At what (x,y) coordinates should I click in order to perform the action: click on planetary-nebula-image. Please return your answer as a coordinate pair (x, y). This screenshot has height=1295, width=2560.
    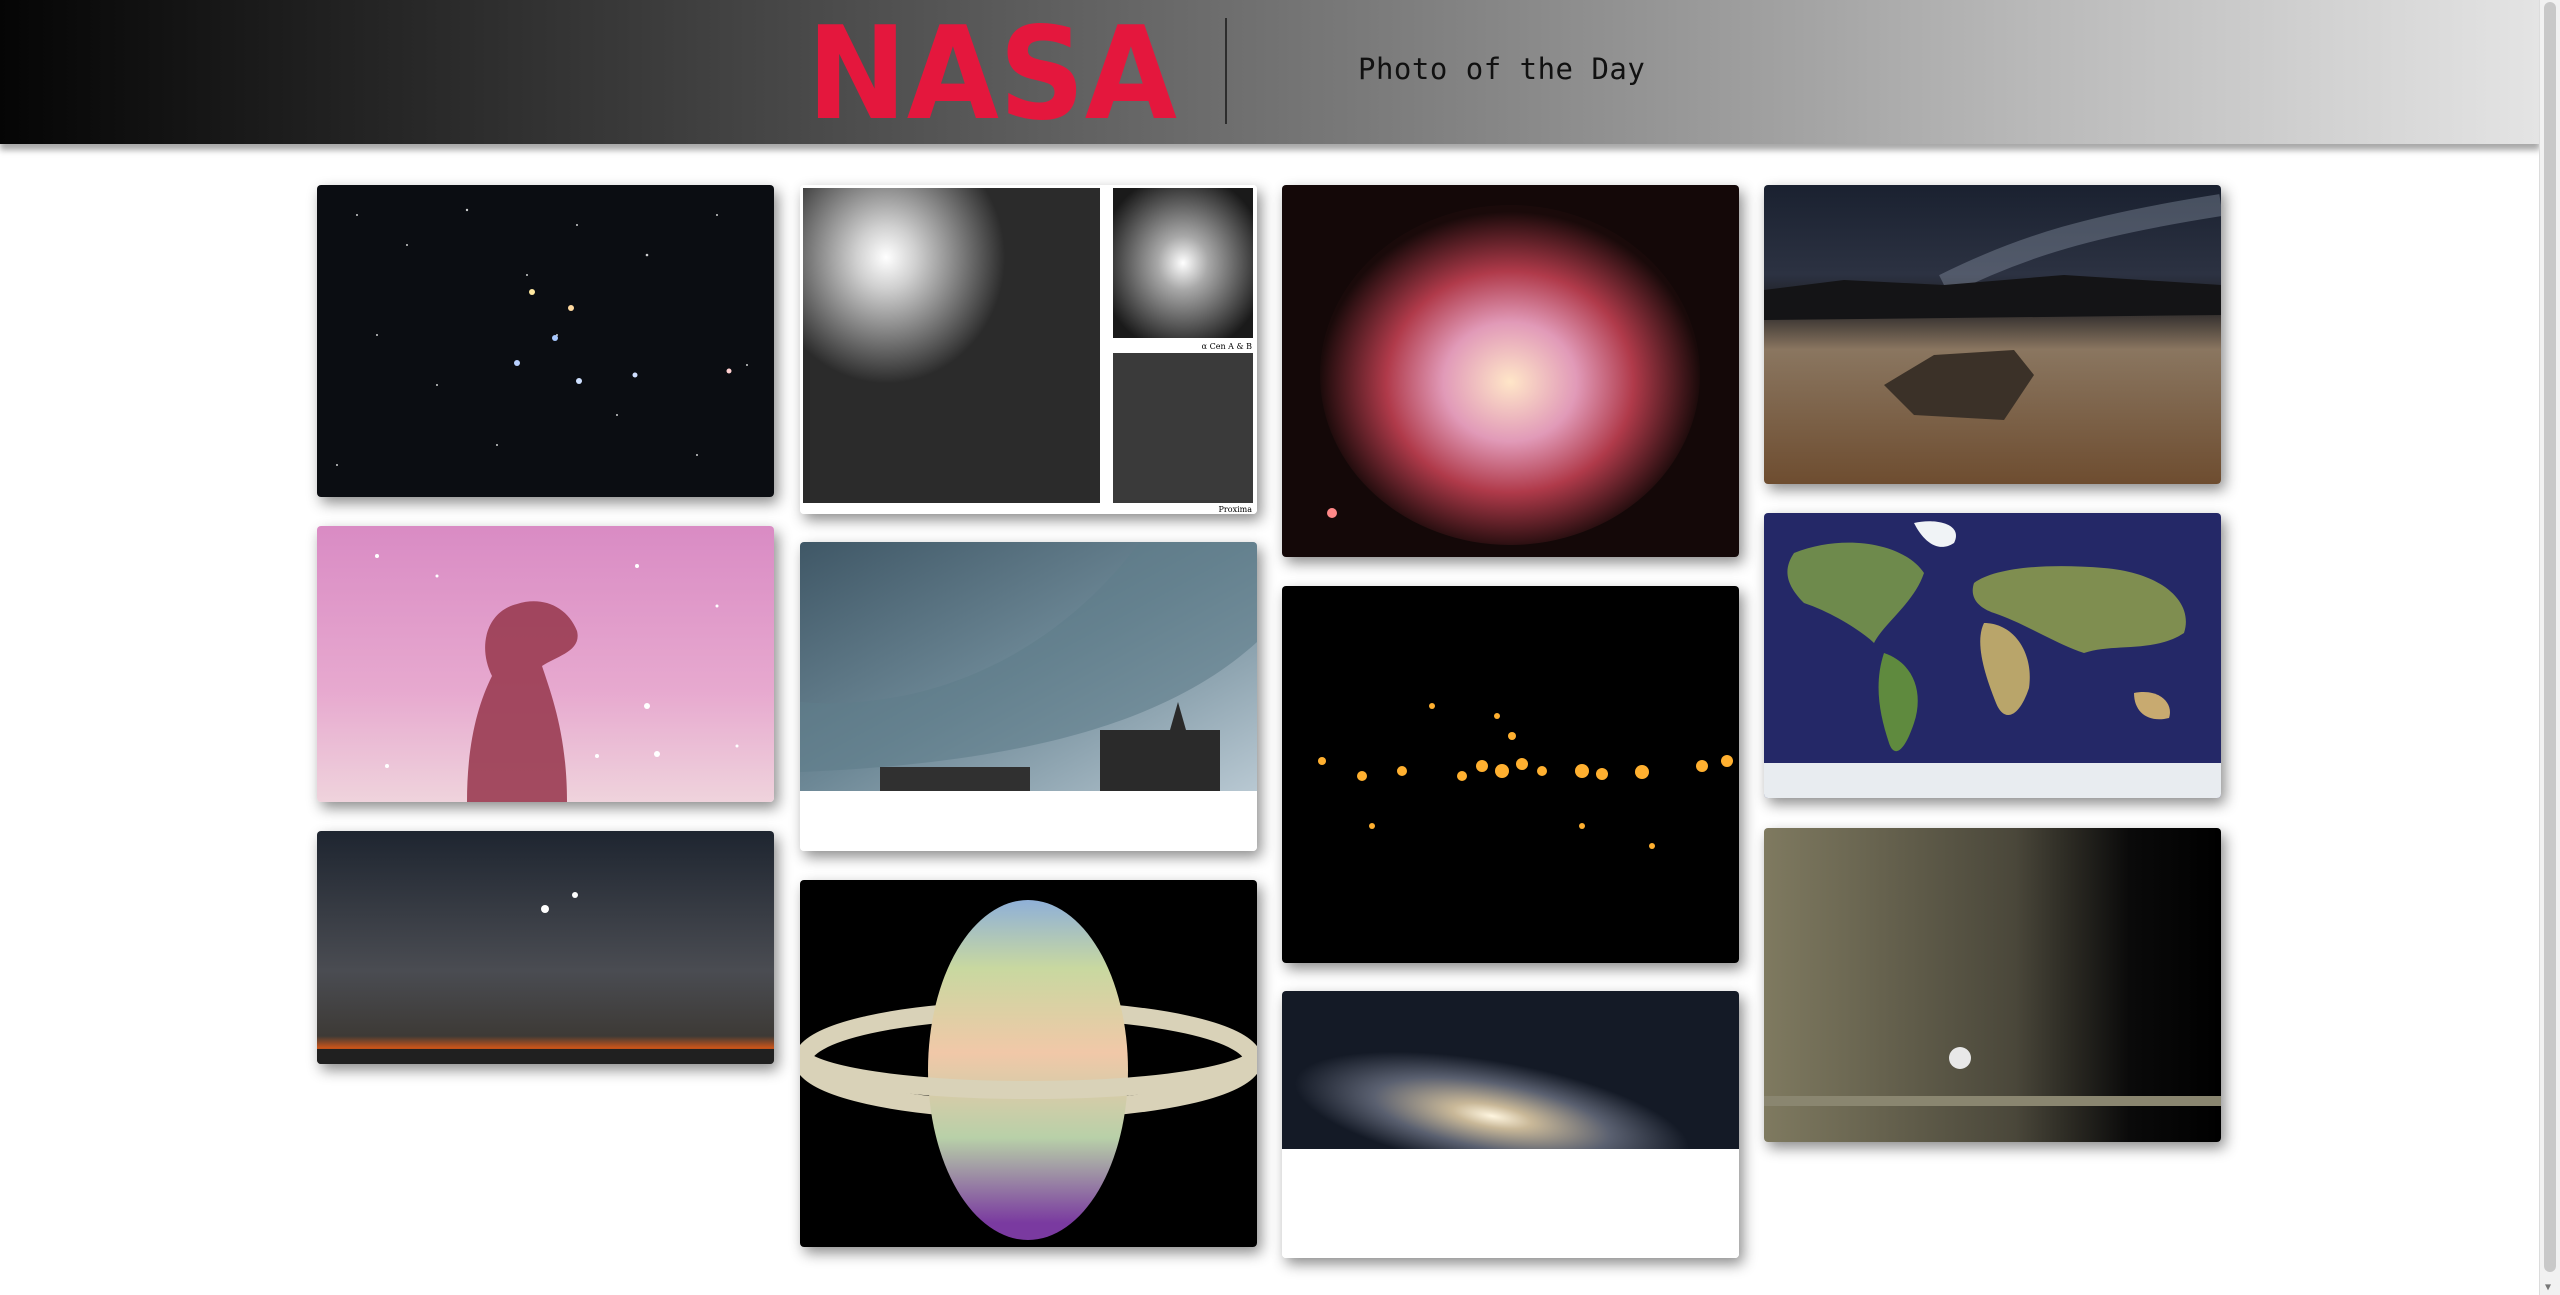
    Looking at the image, I should click on (1510, 371).